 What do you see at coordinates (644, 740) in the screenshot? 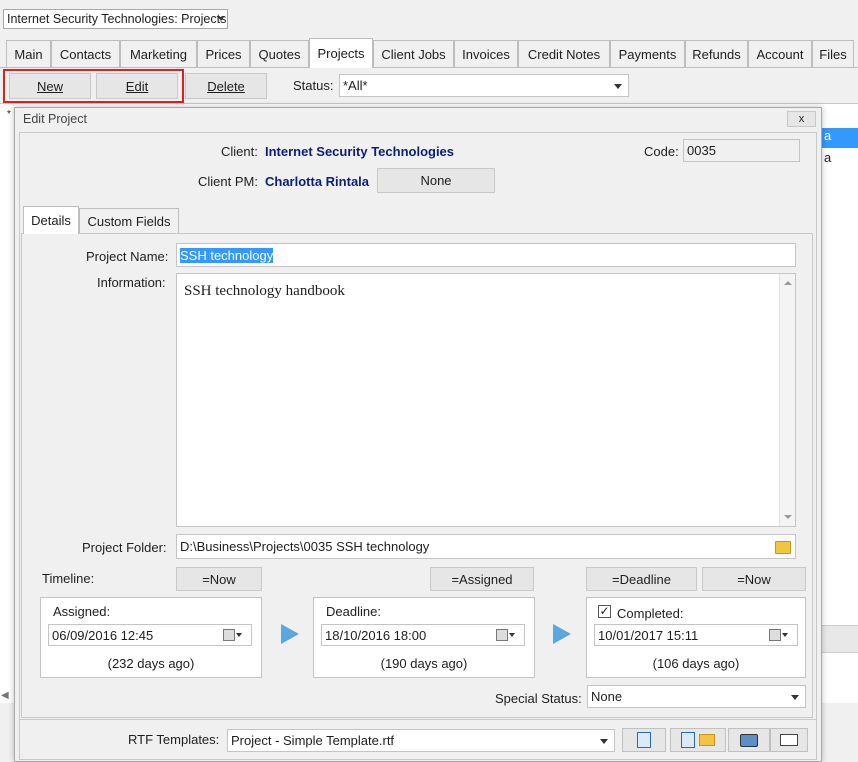
I see `open-template-button` at bounding box center [644, 740].